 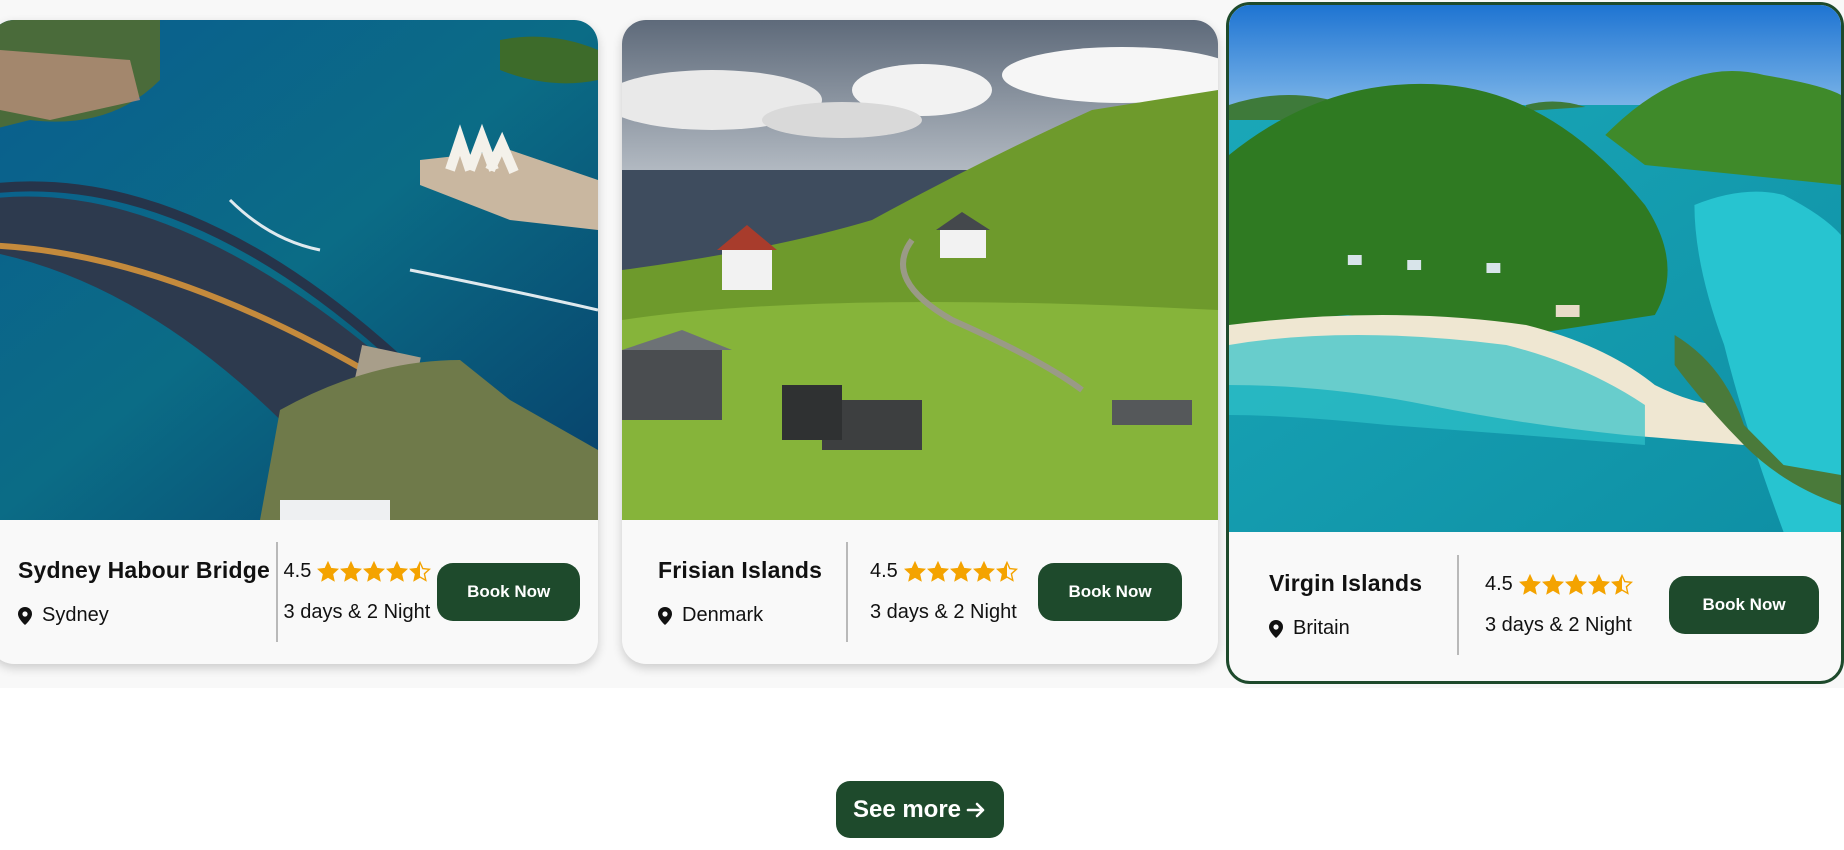 I want to click on see-more-label: See more, so click(x=907, y=809).